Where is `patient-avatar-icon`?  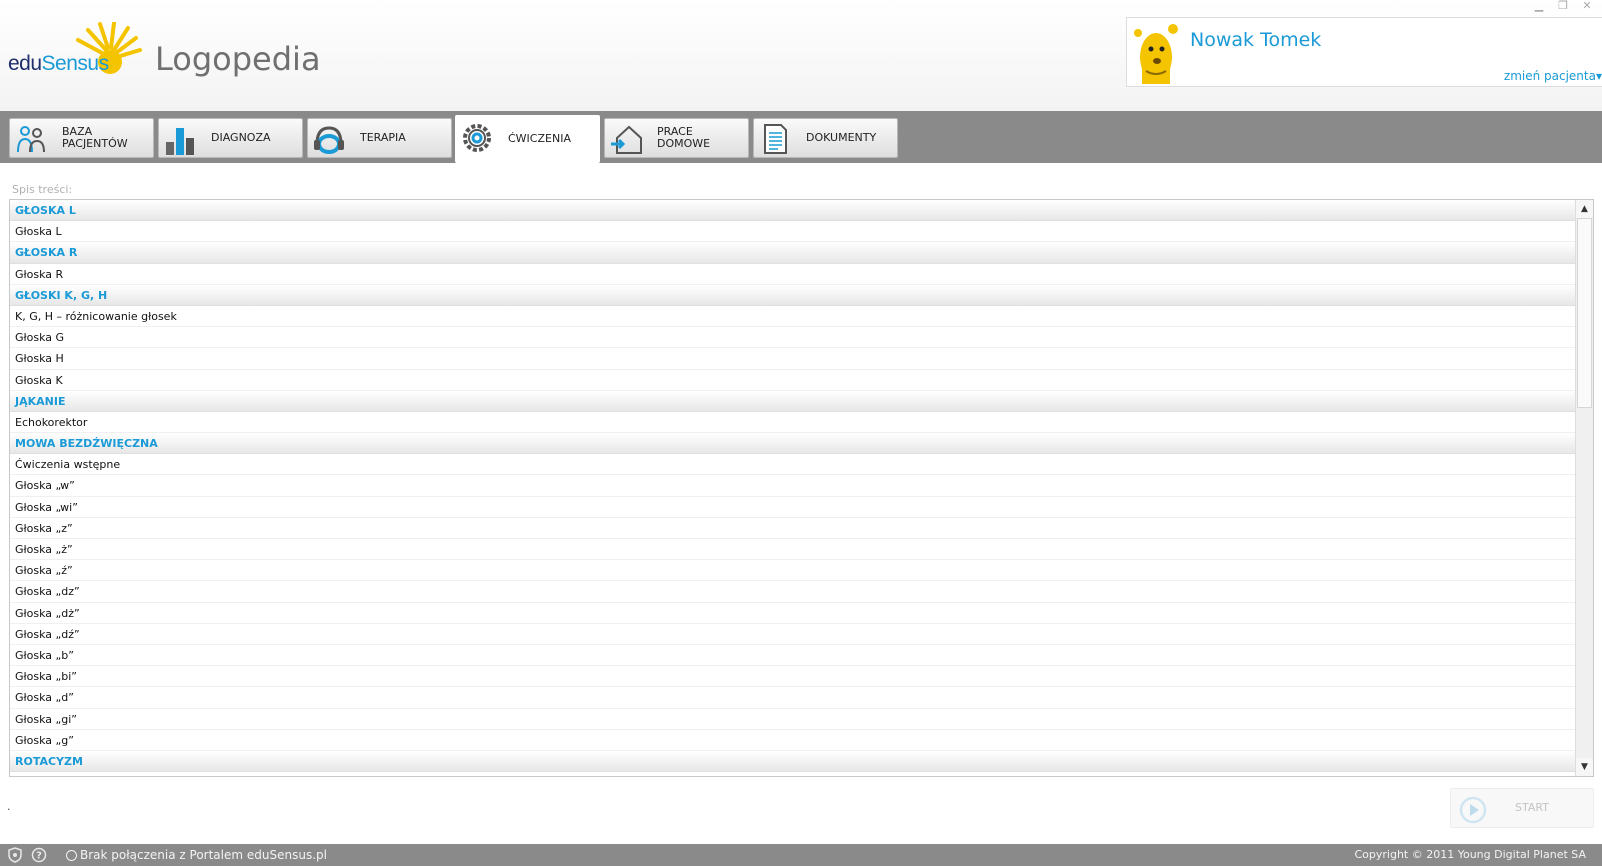 patient-avatar-icon is located at coordinates (1156, 52).